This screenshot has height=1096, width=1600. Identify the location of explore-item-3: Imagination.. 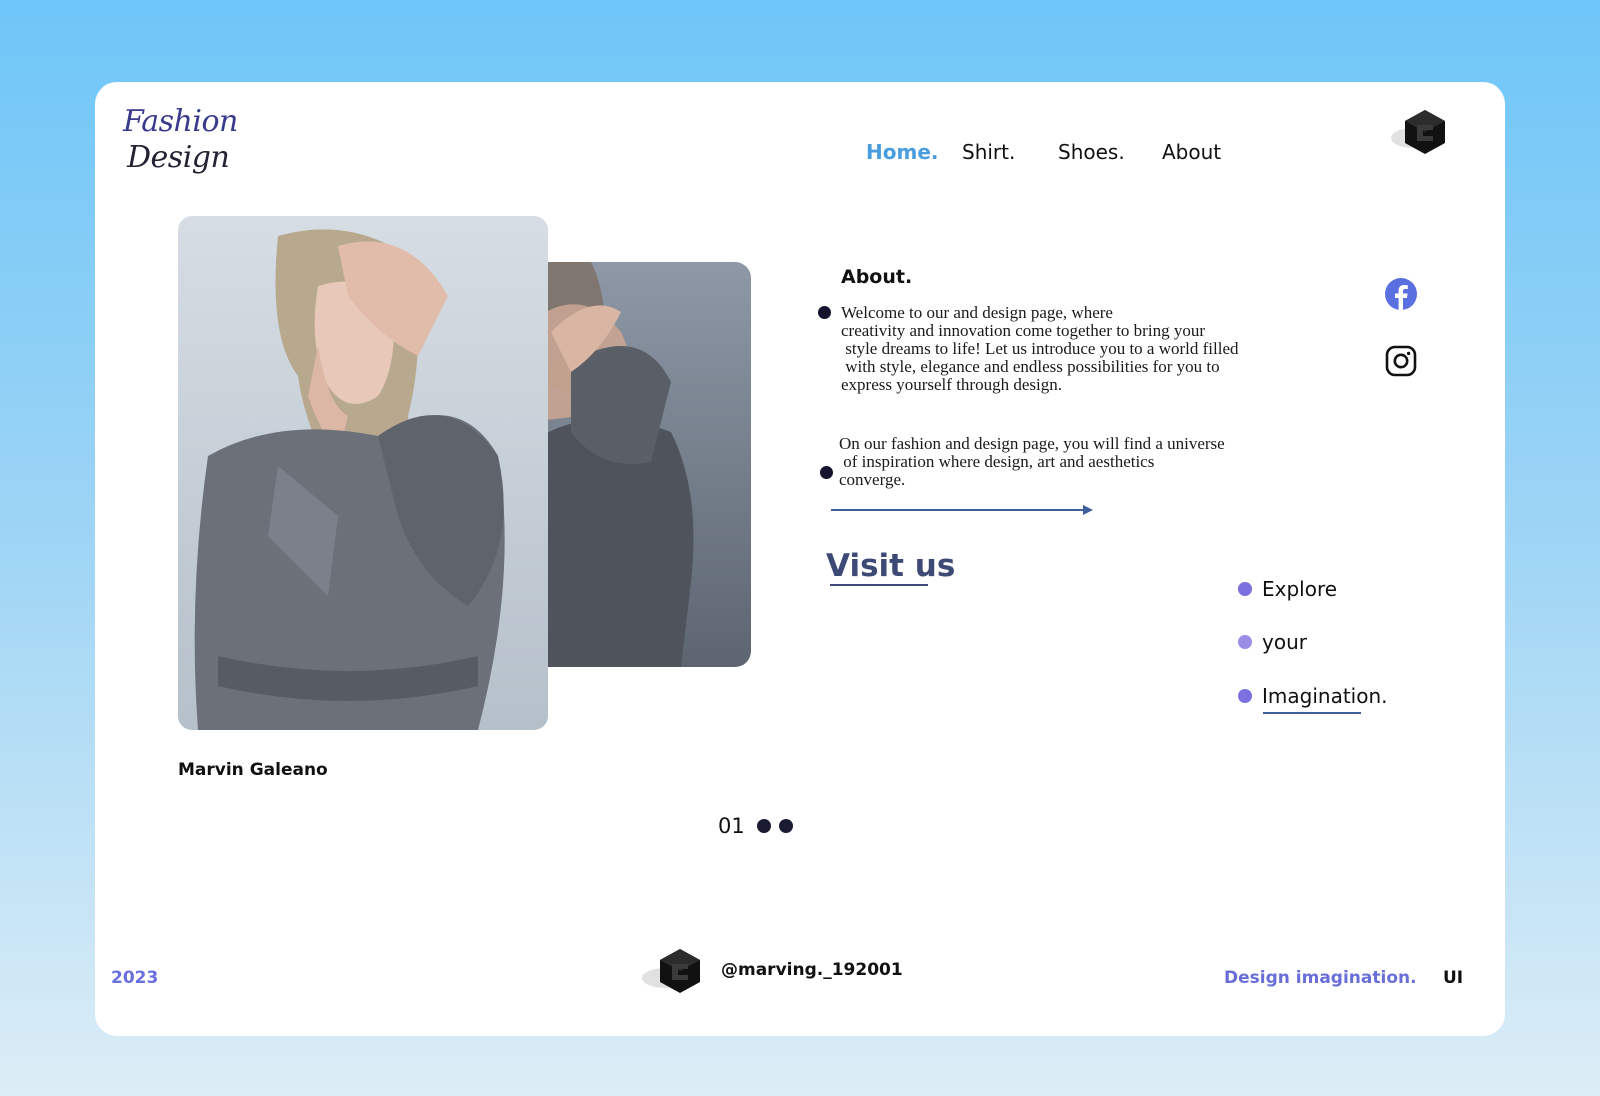
(1313, 696).